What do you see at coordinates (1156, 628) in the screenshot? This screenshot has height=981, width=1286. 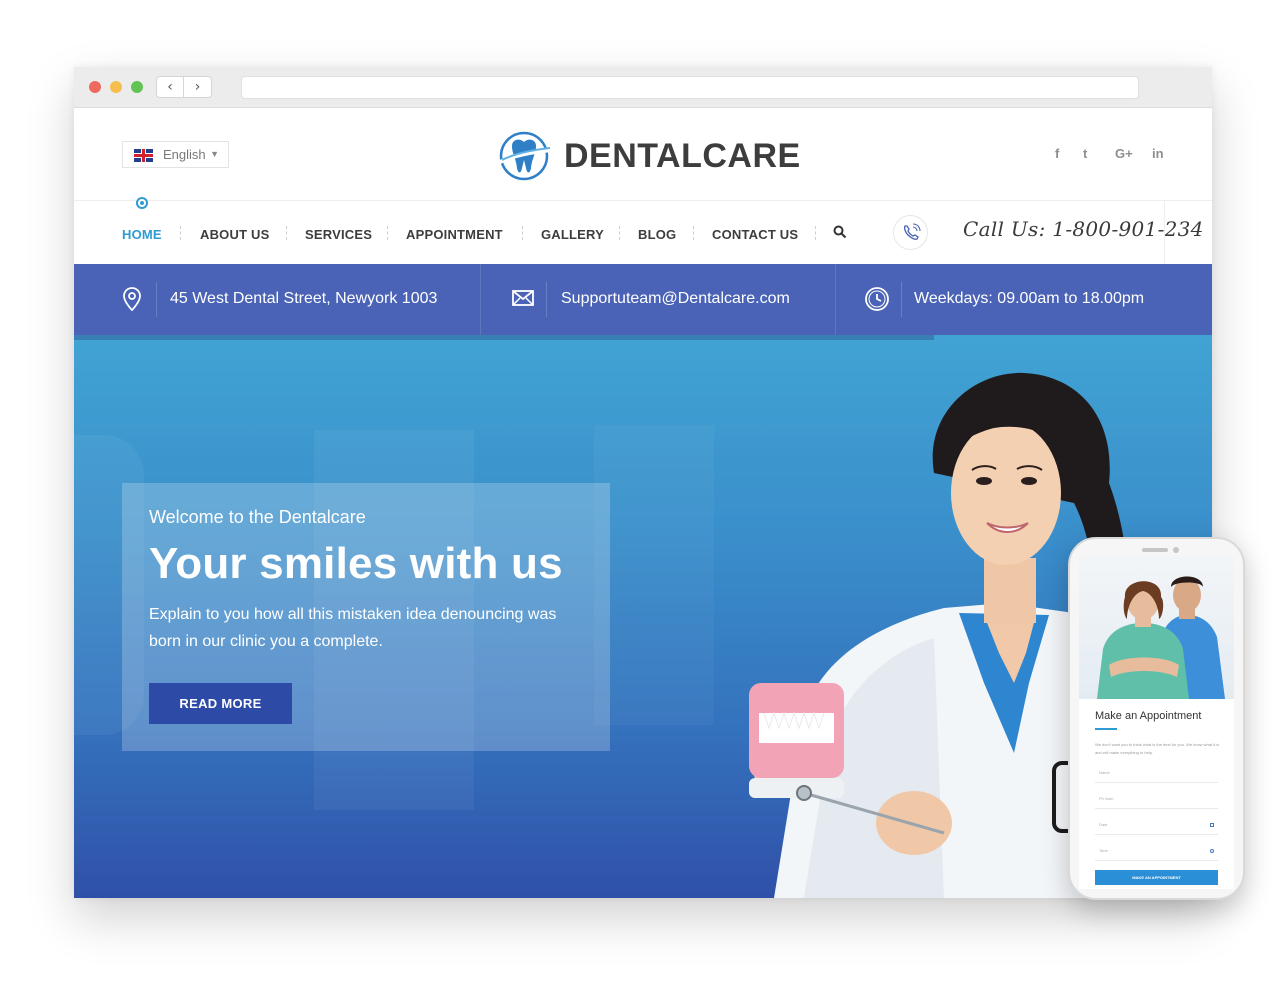 I see `doctors-photo` at bounding box center [1156, 628].